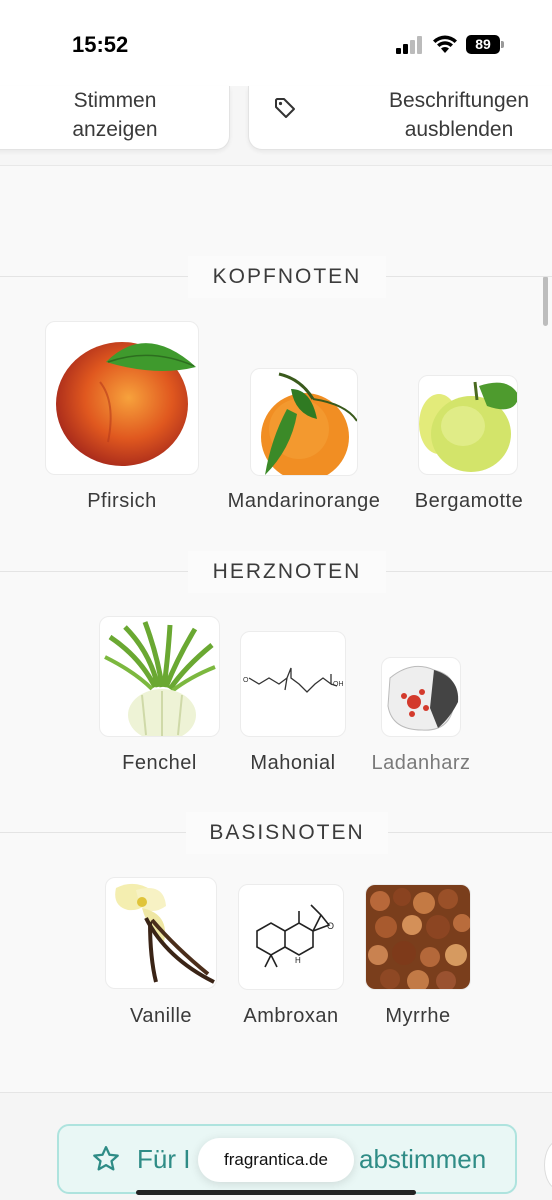  I want to click on vote-button-label-start: Für I, so click(164, 1159).